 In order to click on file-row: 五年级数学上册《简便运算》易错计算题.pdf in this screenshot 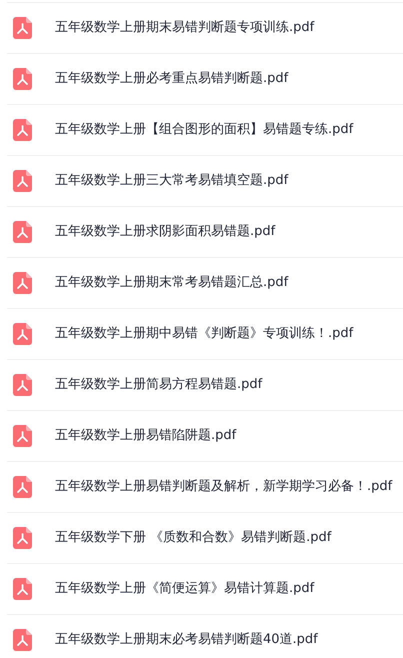, I will do `click(205, 589)`.